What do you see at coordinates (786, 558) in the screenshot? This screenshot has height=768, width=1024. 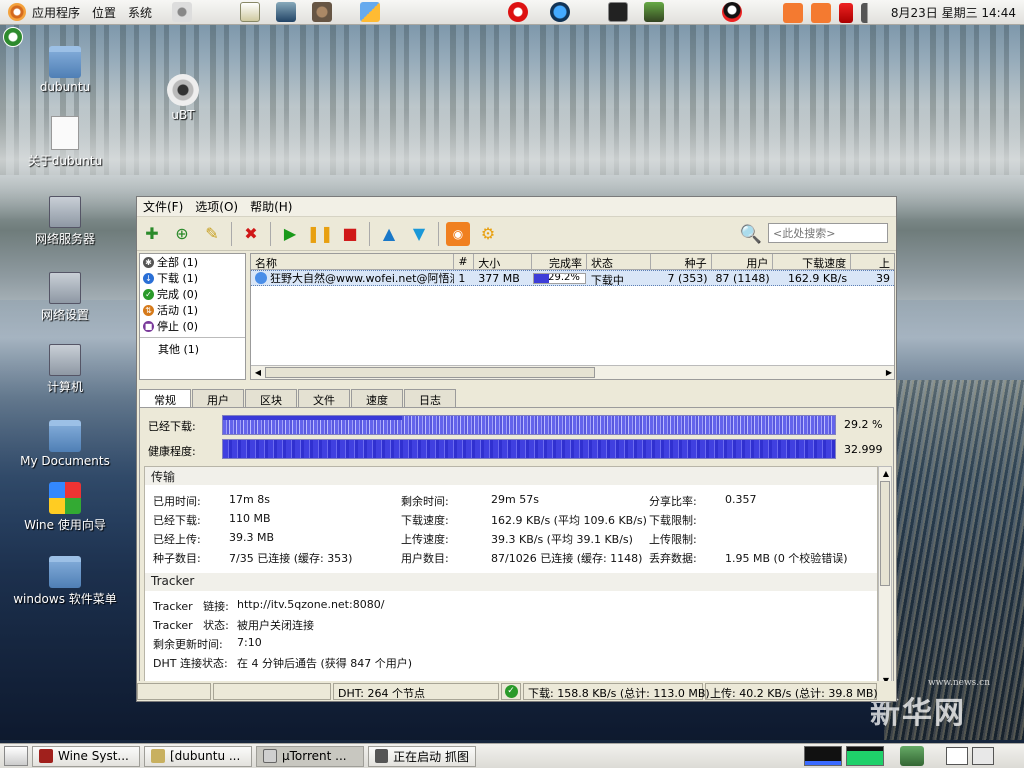 I see `wasted-value: 1.95 MB (0 个校验错误)` at bounding box center [786, 558].